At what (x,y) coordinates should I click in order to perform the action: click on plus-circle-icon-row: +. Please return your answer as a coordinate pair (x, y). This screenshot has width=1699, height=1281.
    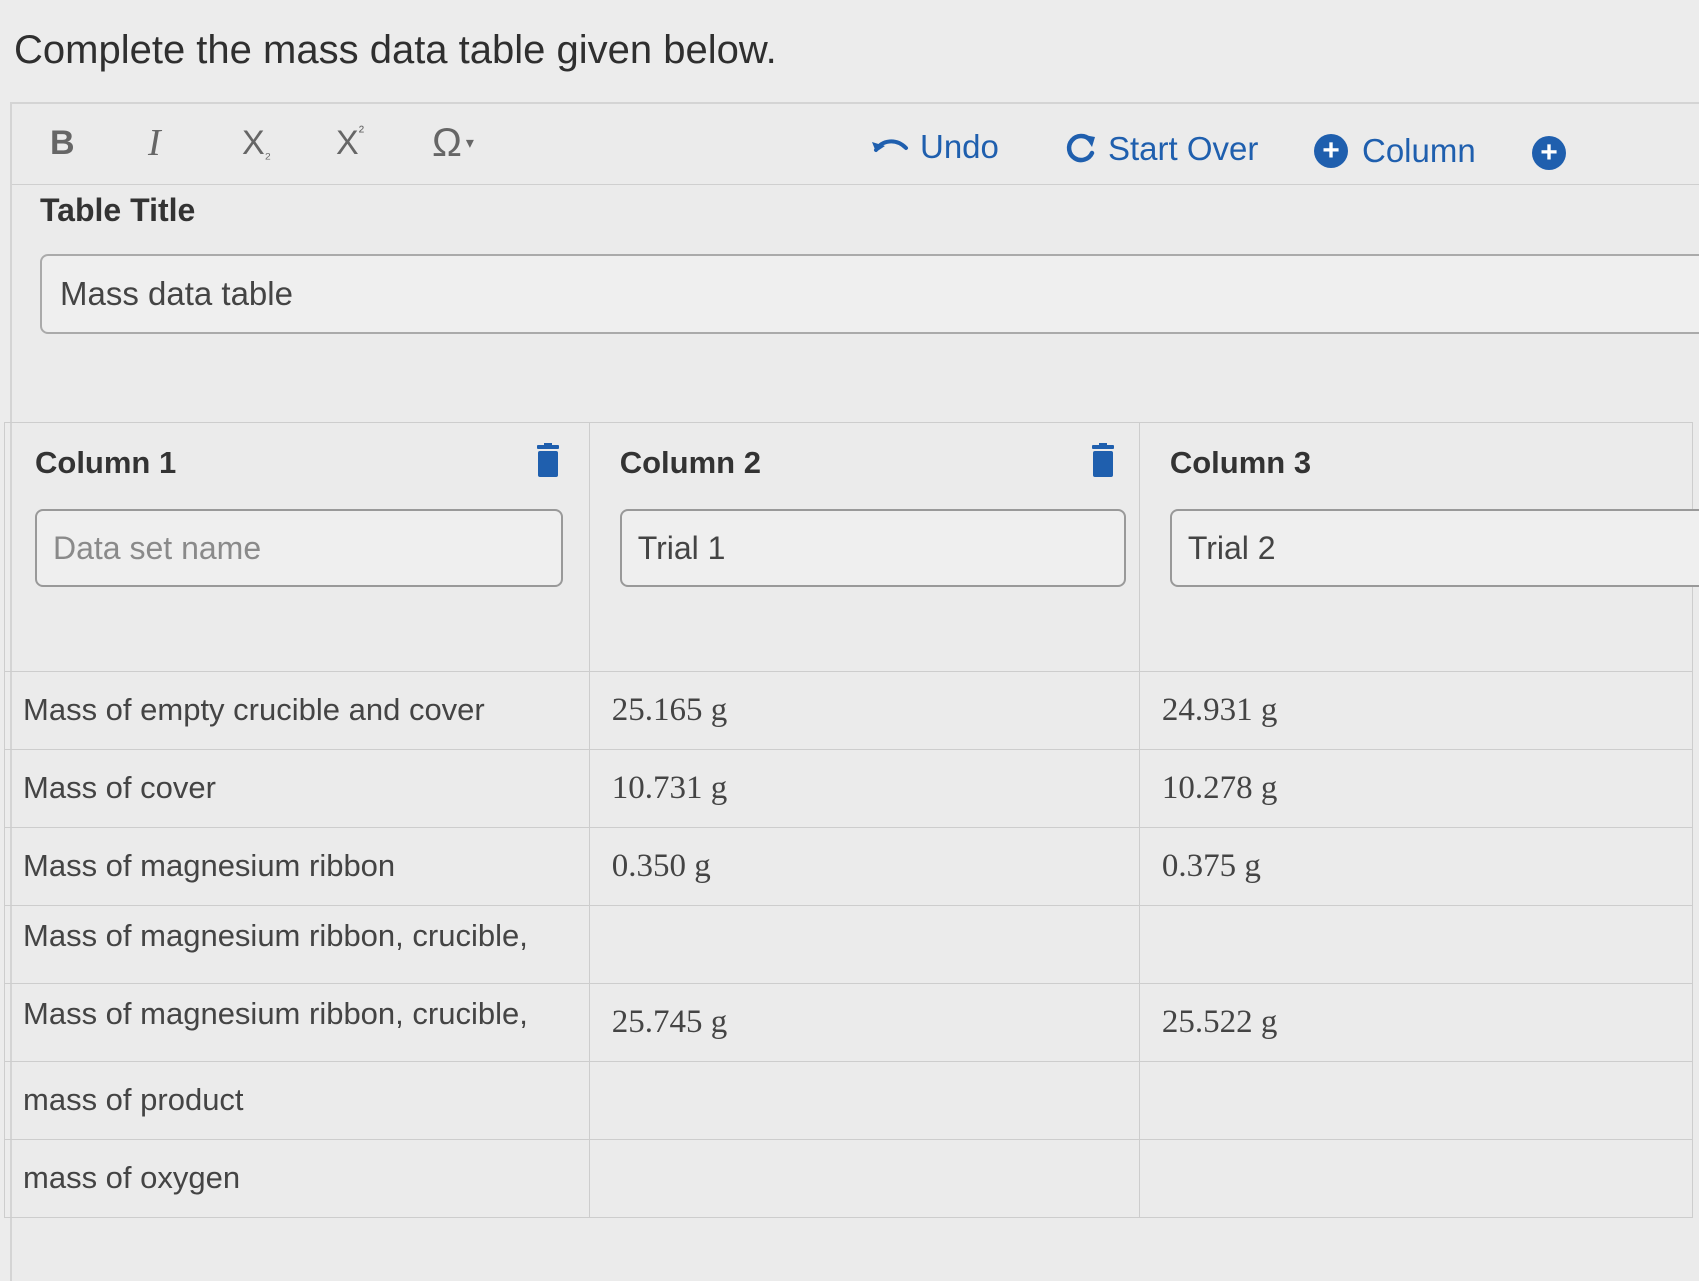
    Looking at the image, I should click on (1549, 153).